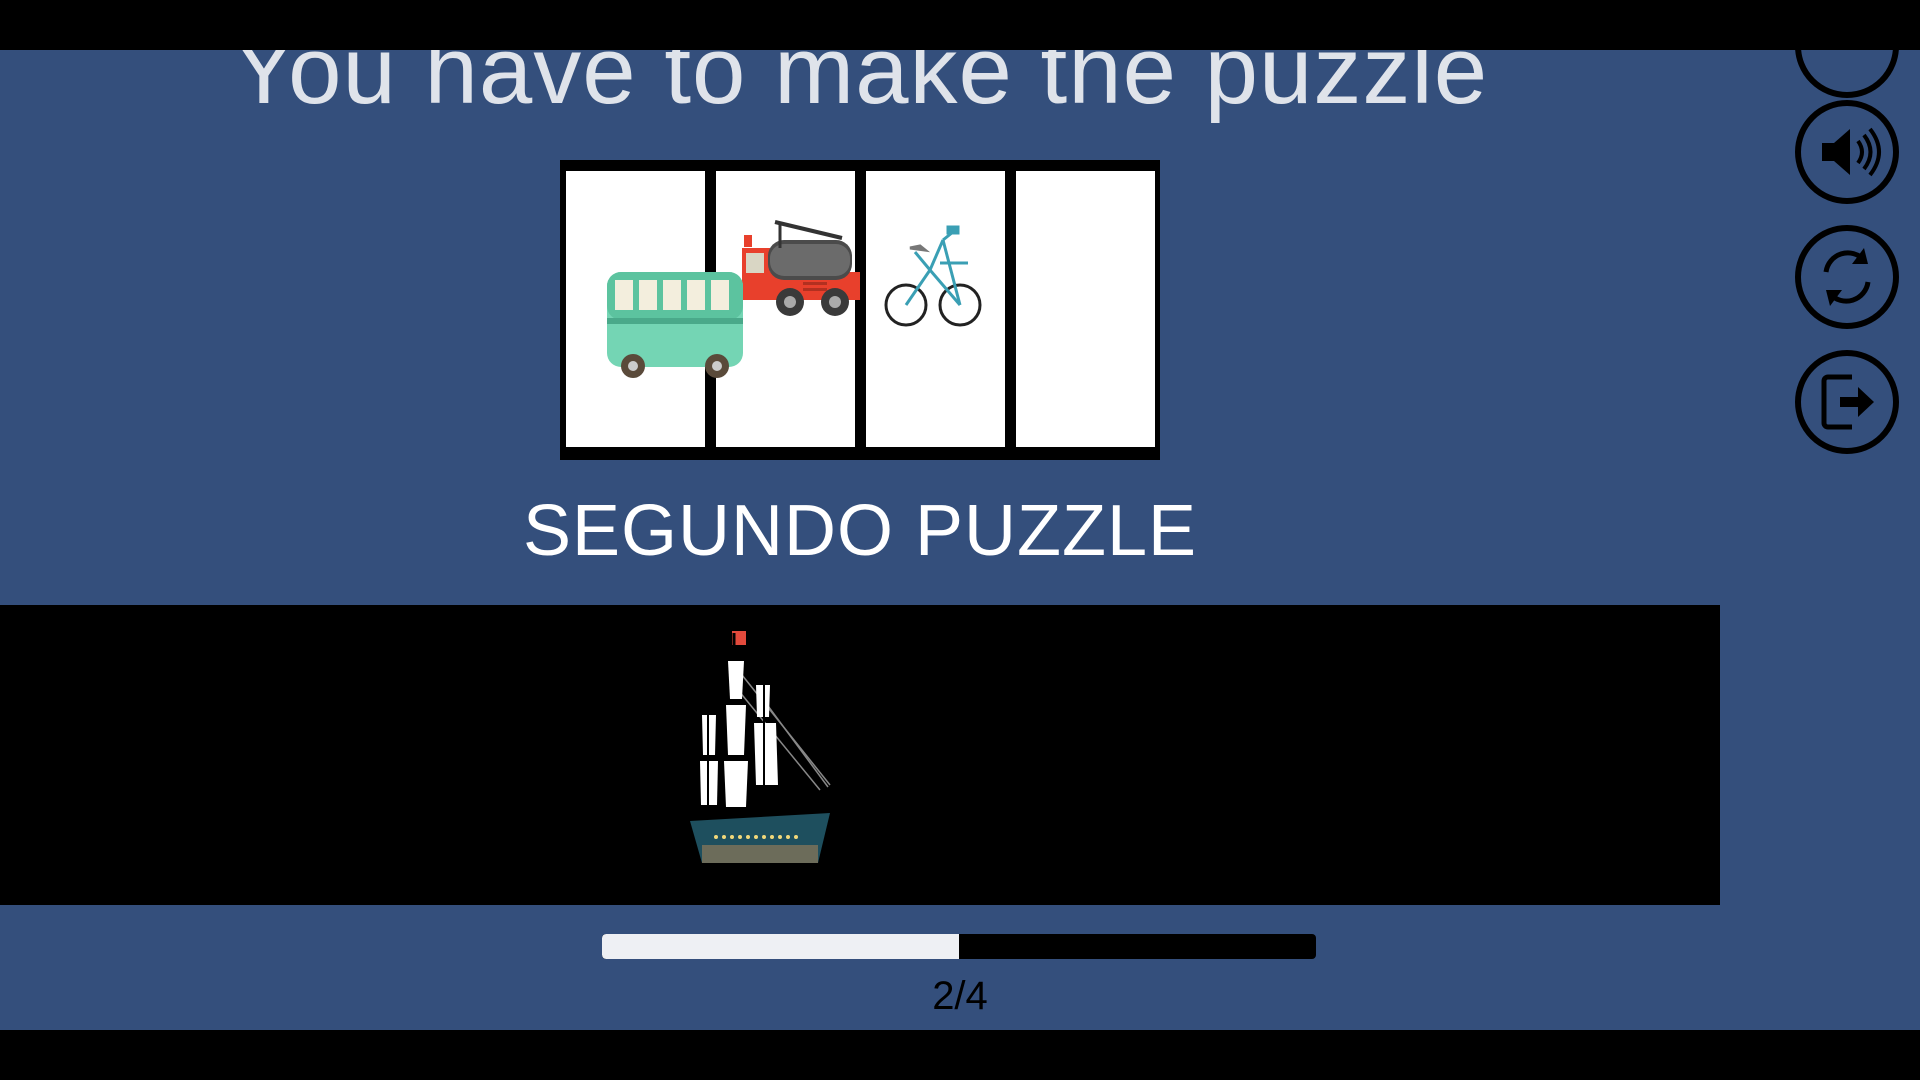  What do you see at coordinates (960, 996) in the screenshot?
I see `progress-label: 2/4` at bounding box center [960, 996].